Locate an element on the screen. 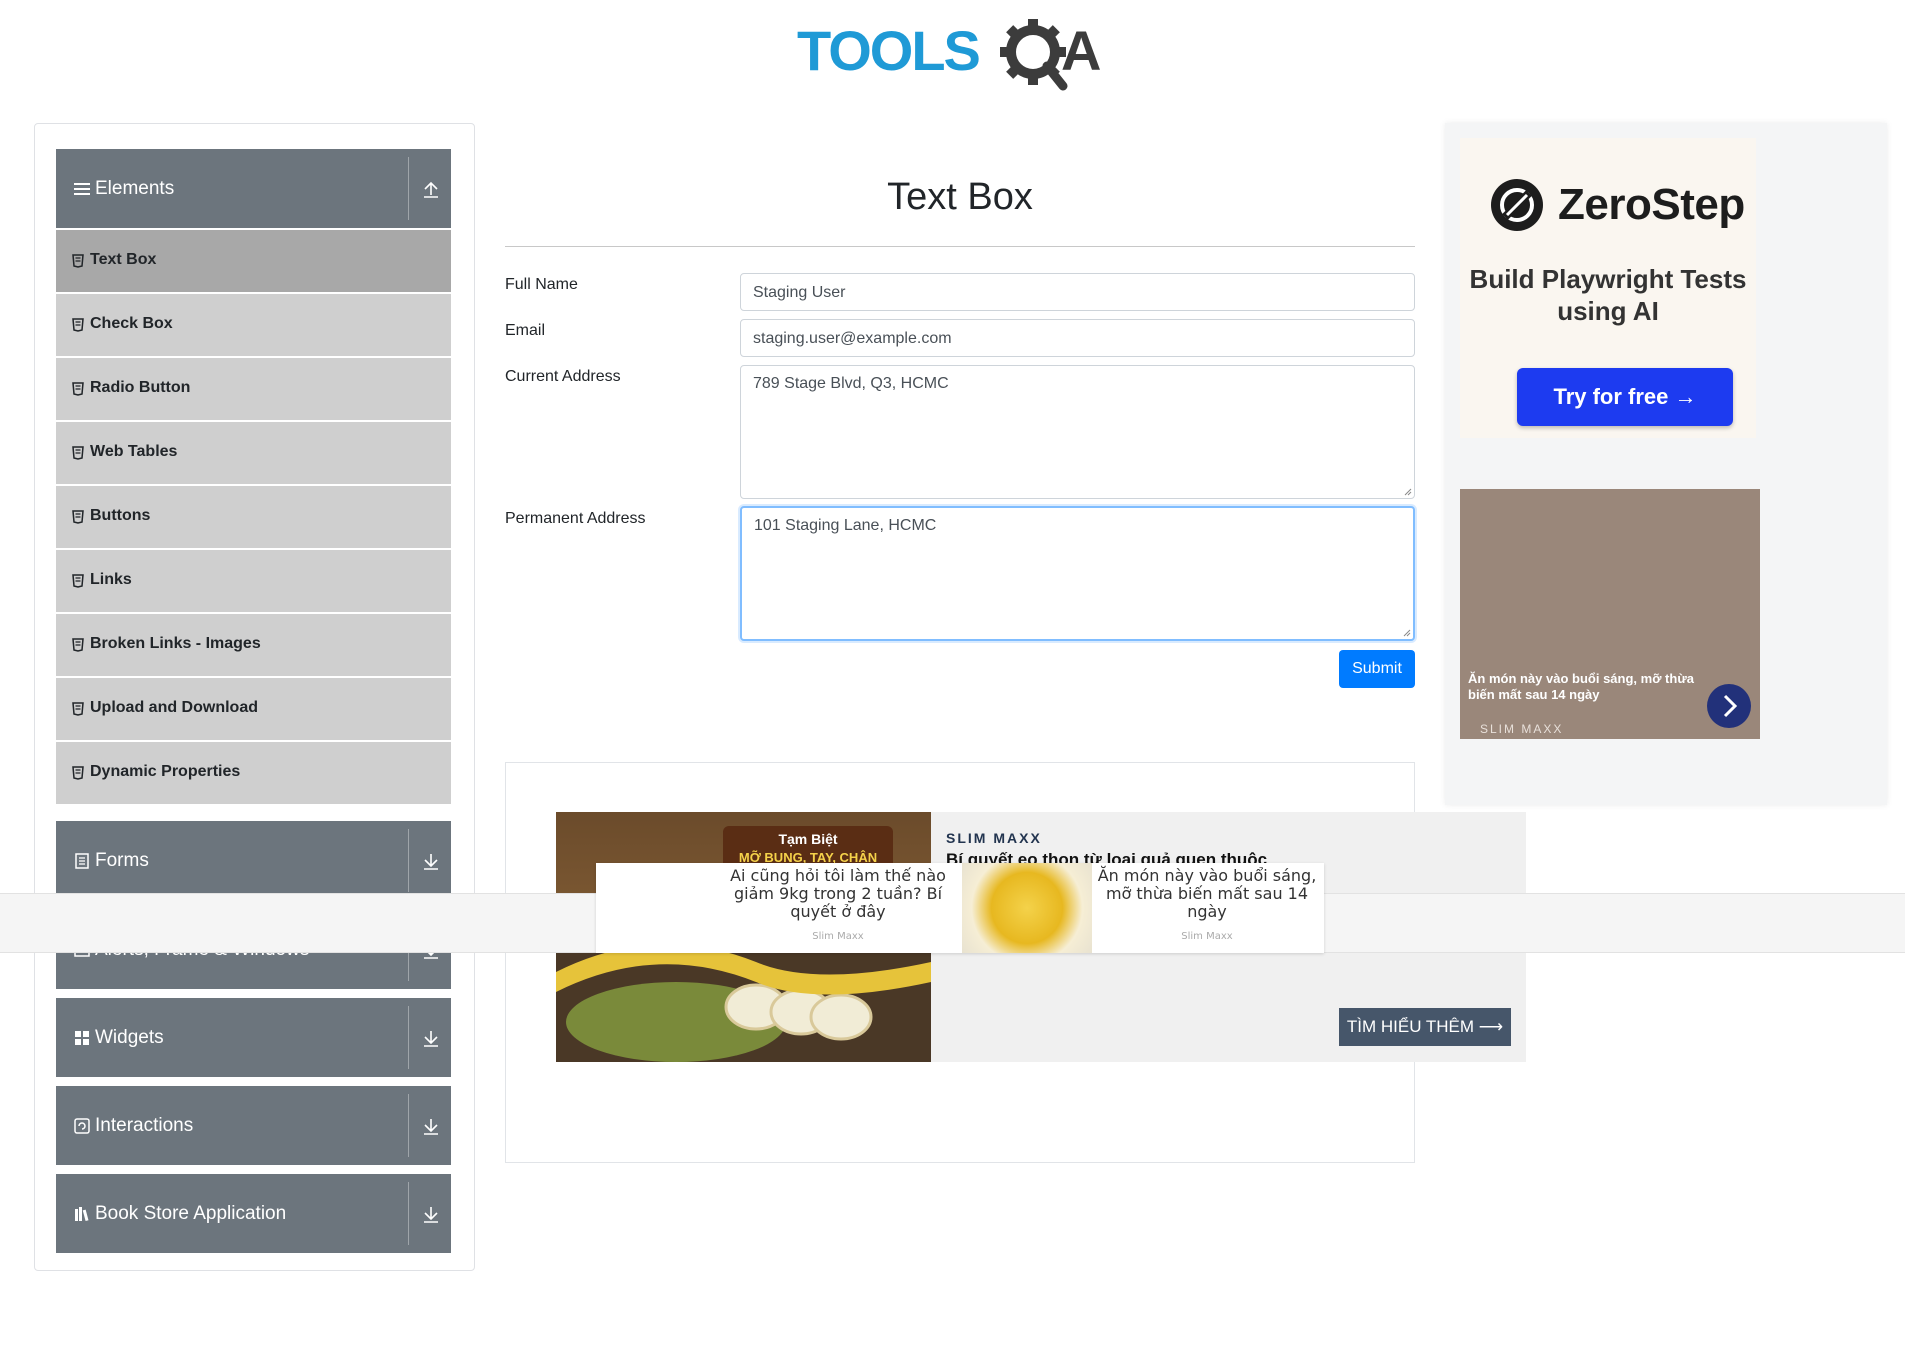 The width and height of the screenshot is (1905, 1370). menu-item-label: Buttons is located at coordinates (120, 515).